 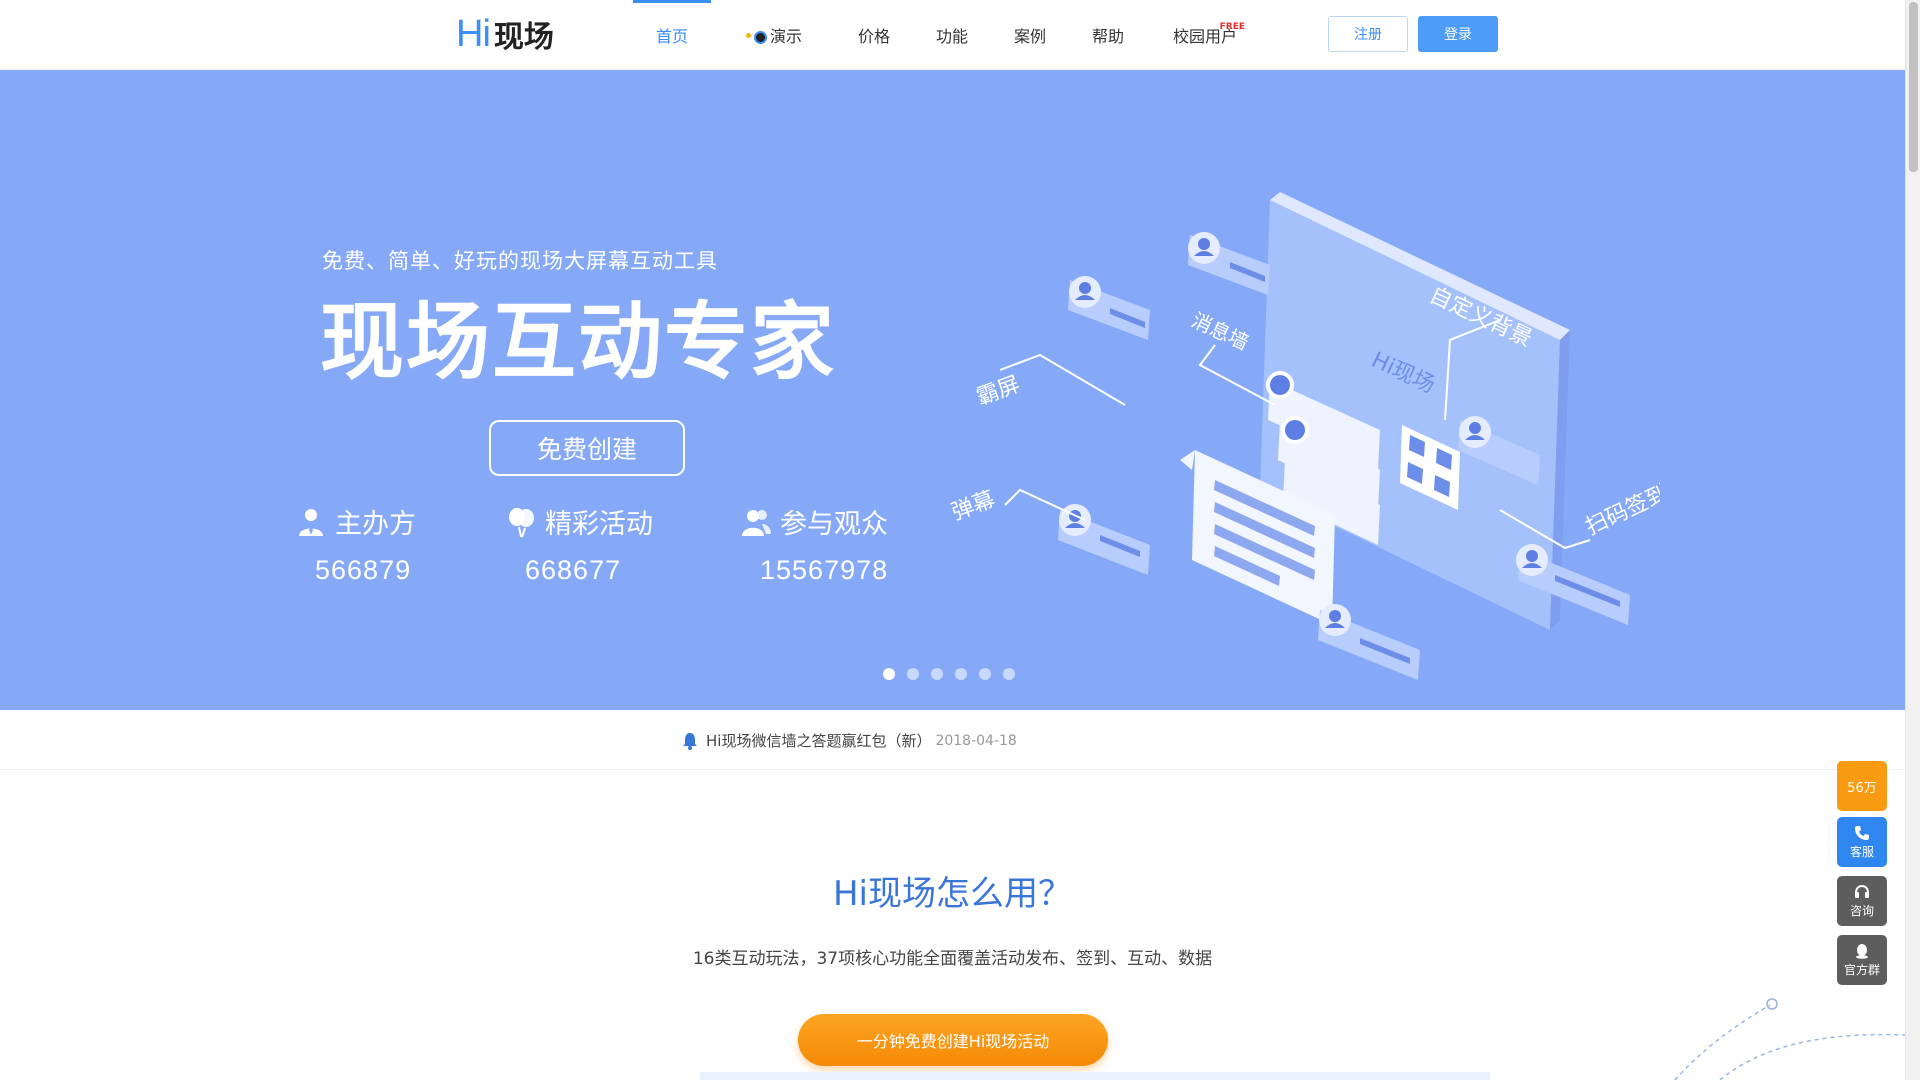 I want to click on nav-demo: 演示, so click(x=774, y=35).